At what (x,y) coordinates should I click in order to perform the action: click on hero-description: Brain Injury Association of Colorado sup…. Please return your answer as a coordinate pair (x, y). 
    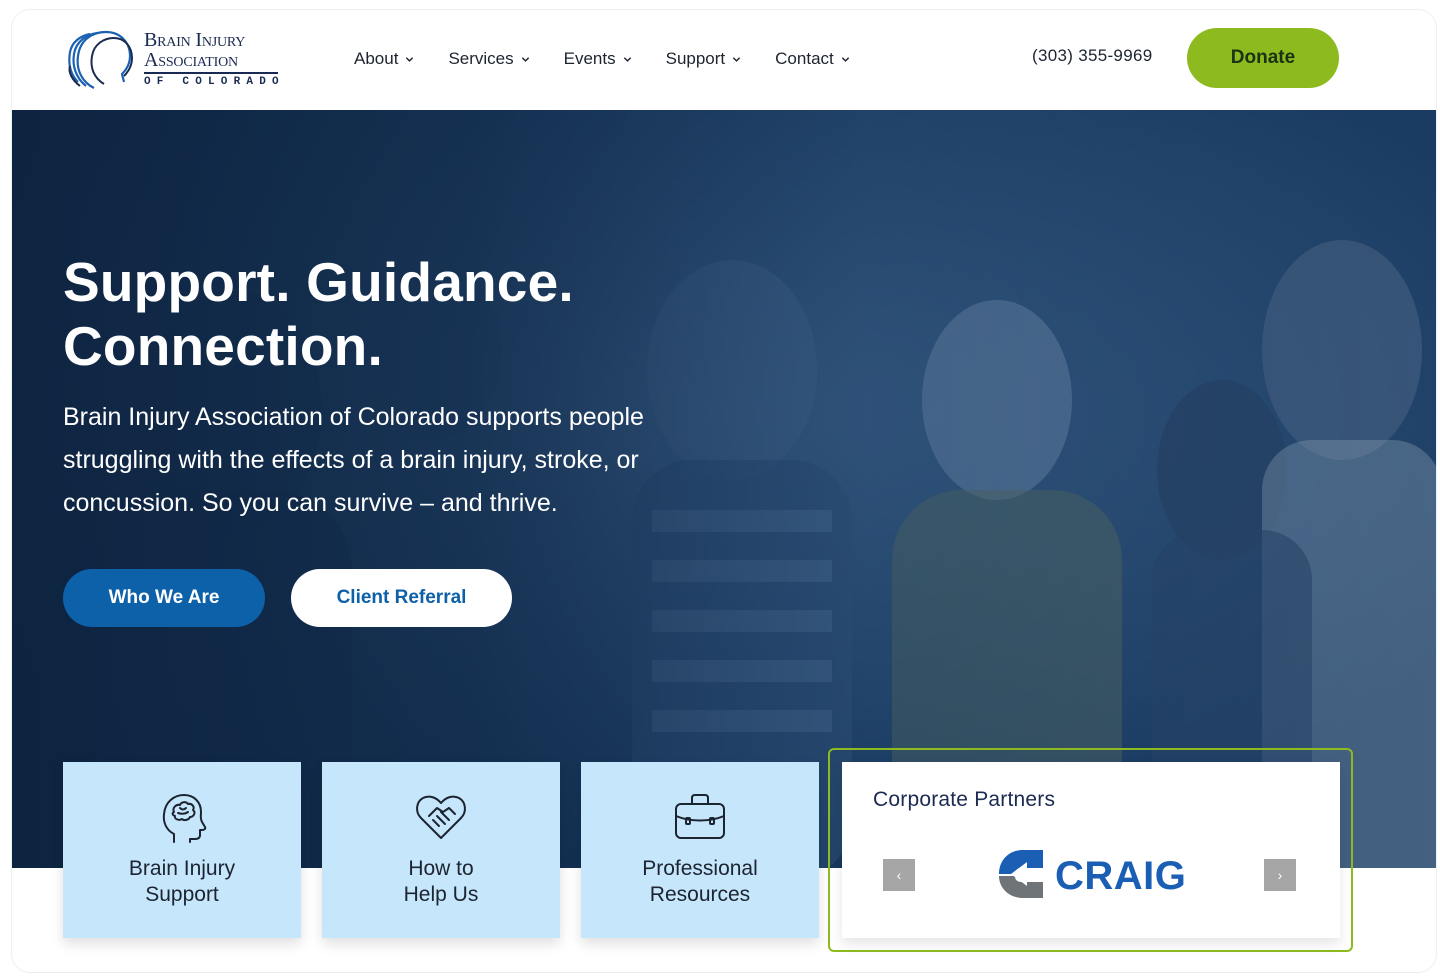
    Looking at the image, I should click on (413, 460).